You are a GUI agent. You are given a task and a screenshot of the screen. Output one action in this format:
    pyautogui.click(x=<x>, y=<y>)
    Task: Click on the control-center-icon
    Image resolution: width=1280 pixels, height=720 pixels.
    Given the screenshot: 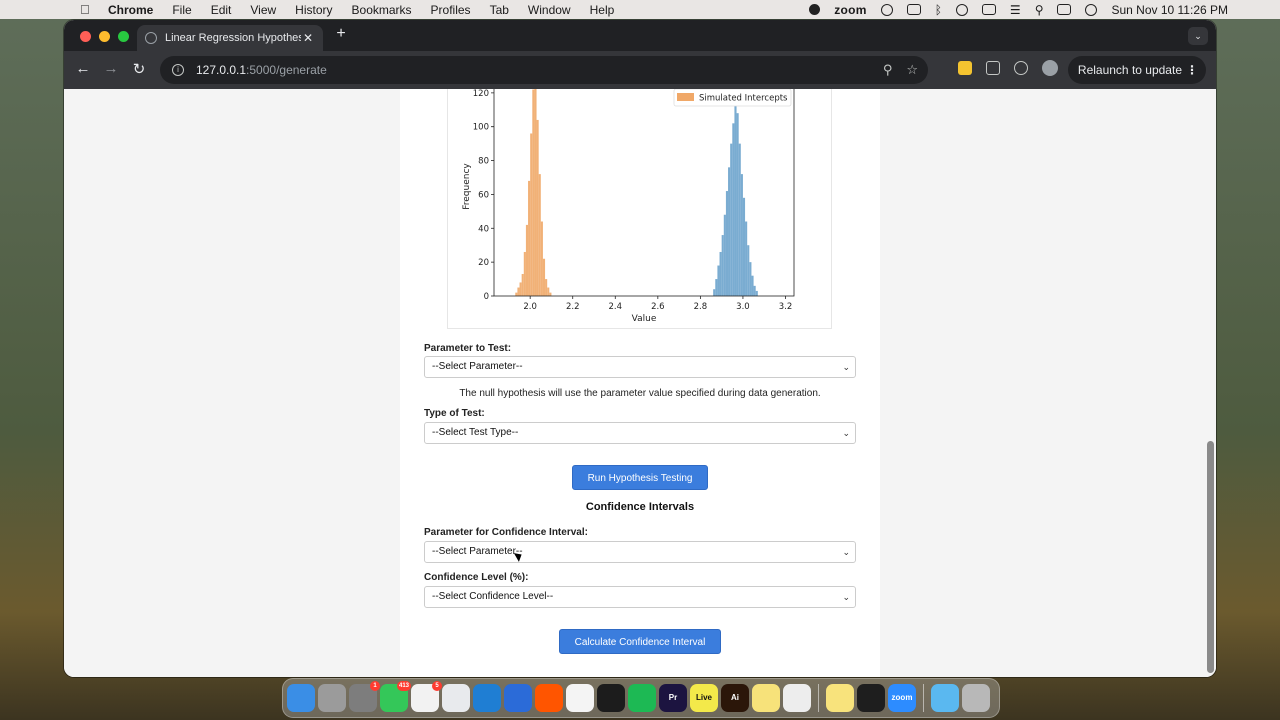 What is the action you would take?
    pyautogui.click(x=1064, y=9)
    